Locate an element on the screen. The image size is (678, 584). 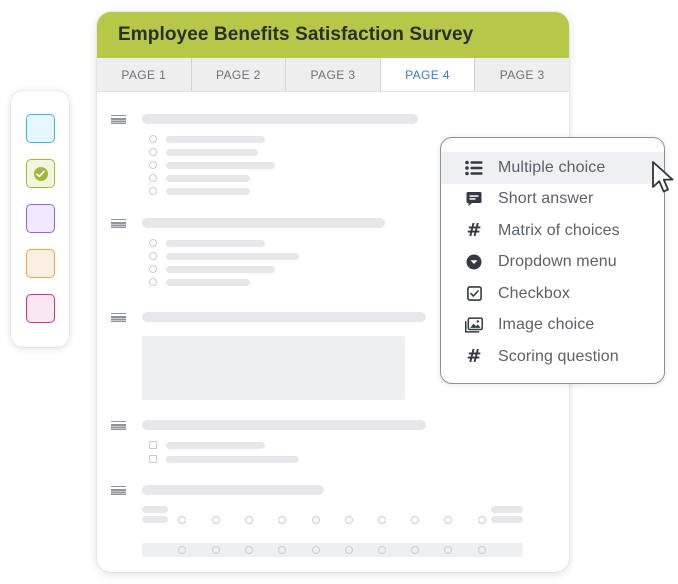
color-swatch-cyan is located at coordinates (40, 128).